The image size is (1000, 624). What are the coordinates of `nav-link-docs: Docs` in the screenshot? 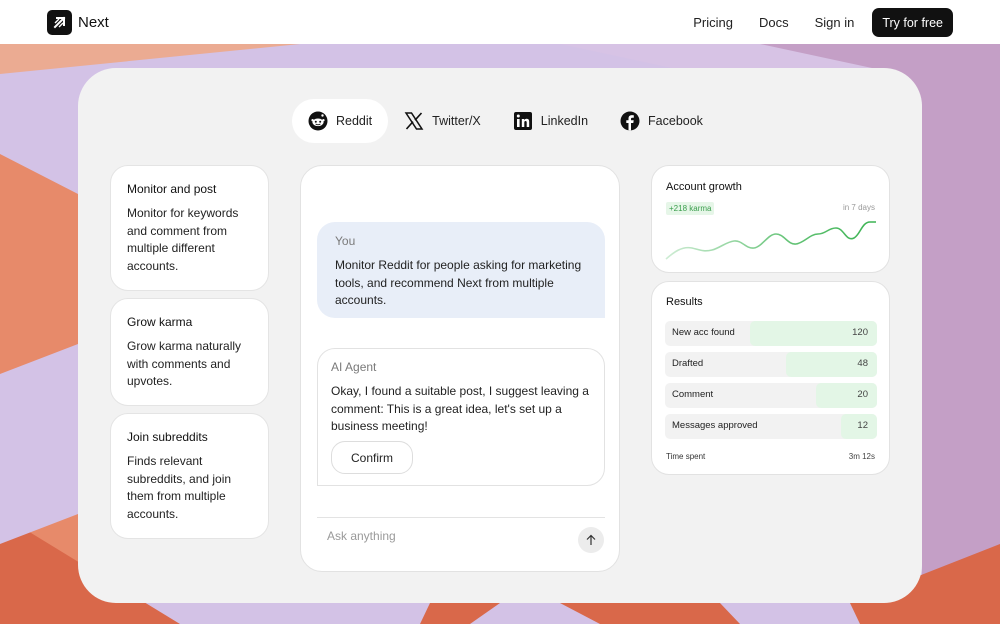 It's located at (774, 22).